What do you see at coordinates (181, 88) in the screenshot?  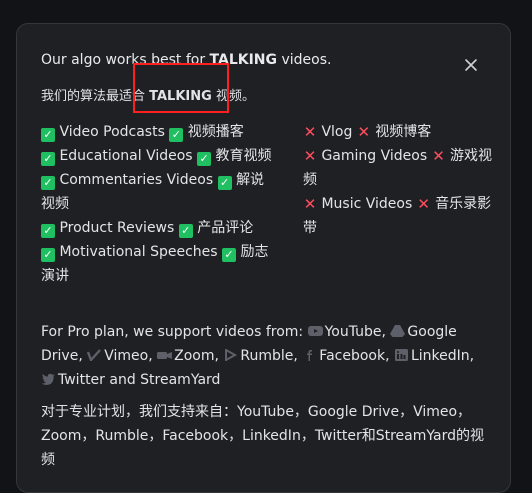 I see `highlight-box` at bounding box center [181, 88].